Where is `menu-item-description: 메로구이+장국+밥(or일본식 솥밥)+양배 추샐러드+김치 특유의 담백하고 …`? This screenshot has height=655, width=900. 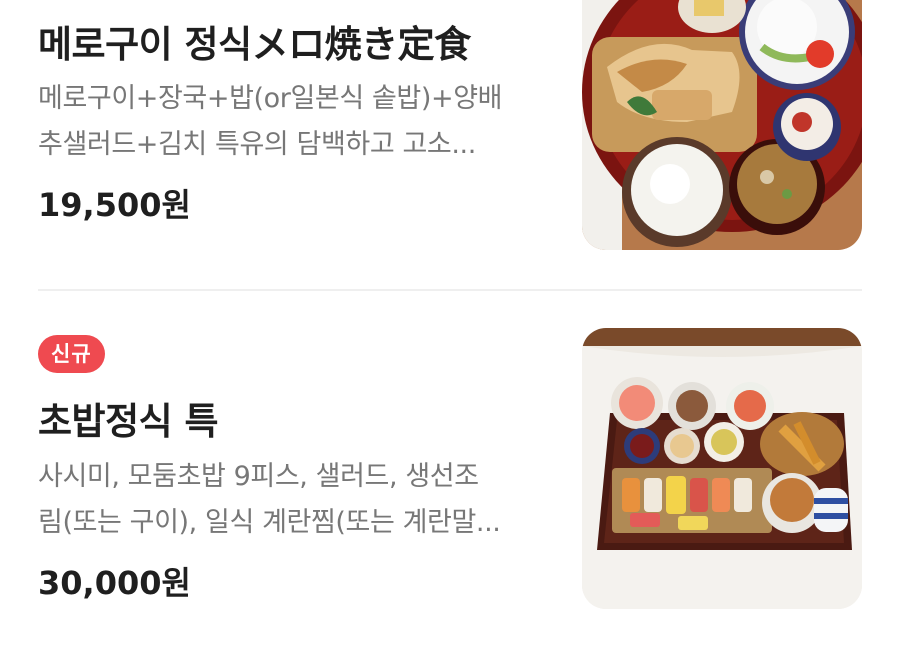 menu-item-description: 메로구이+장국+밥(or일본식 솥밥)+양배 추샐러드+김치 특유의 담백하고 … is located at coordinates (288, 122).